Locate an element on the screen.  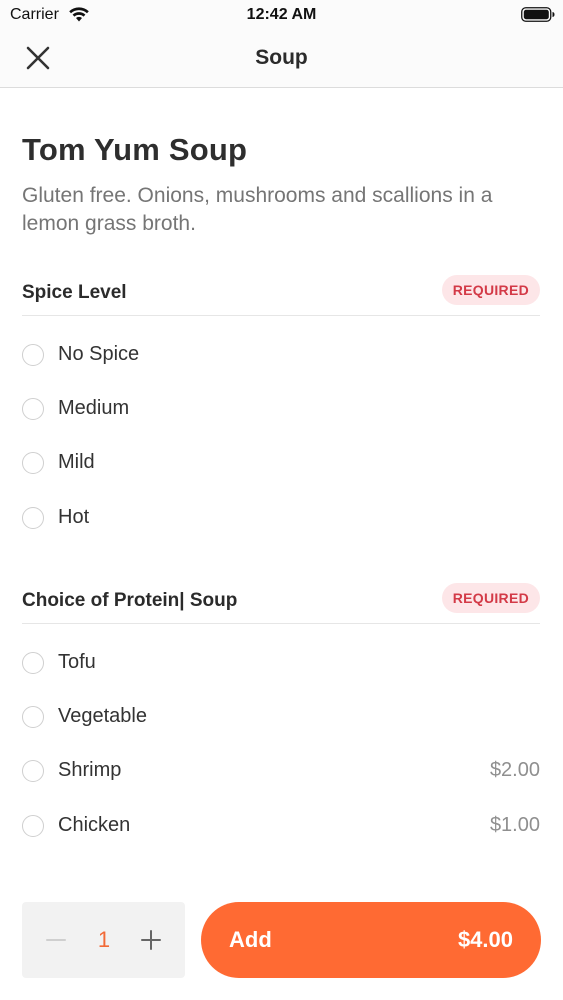
nav-bar: Soup is located at coordinates (281, 59).